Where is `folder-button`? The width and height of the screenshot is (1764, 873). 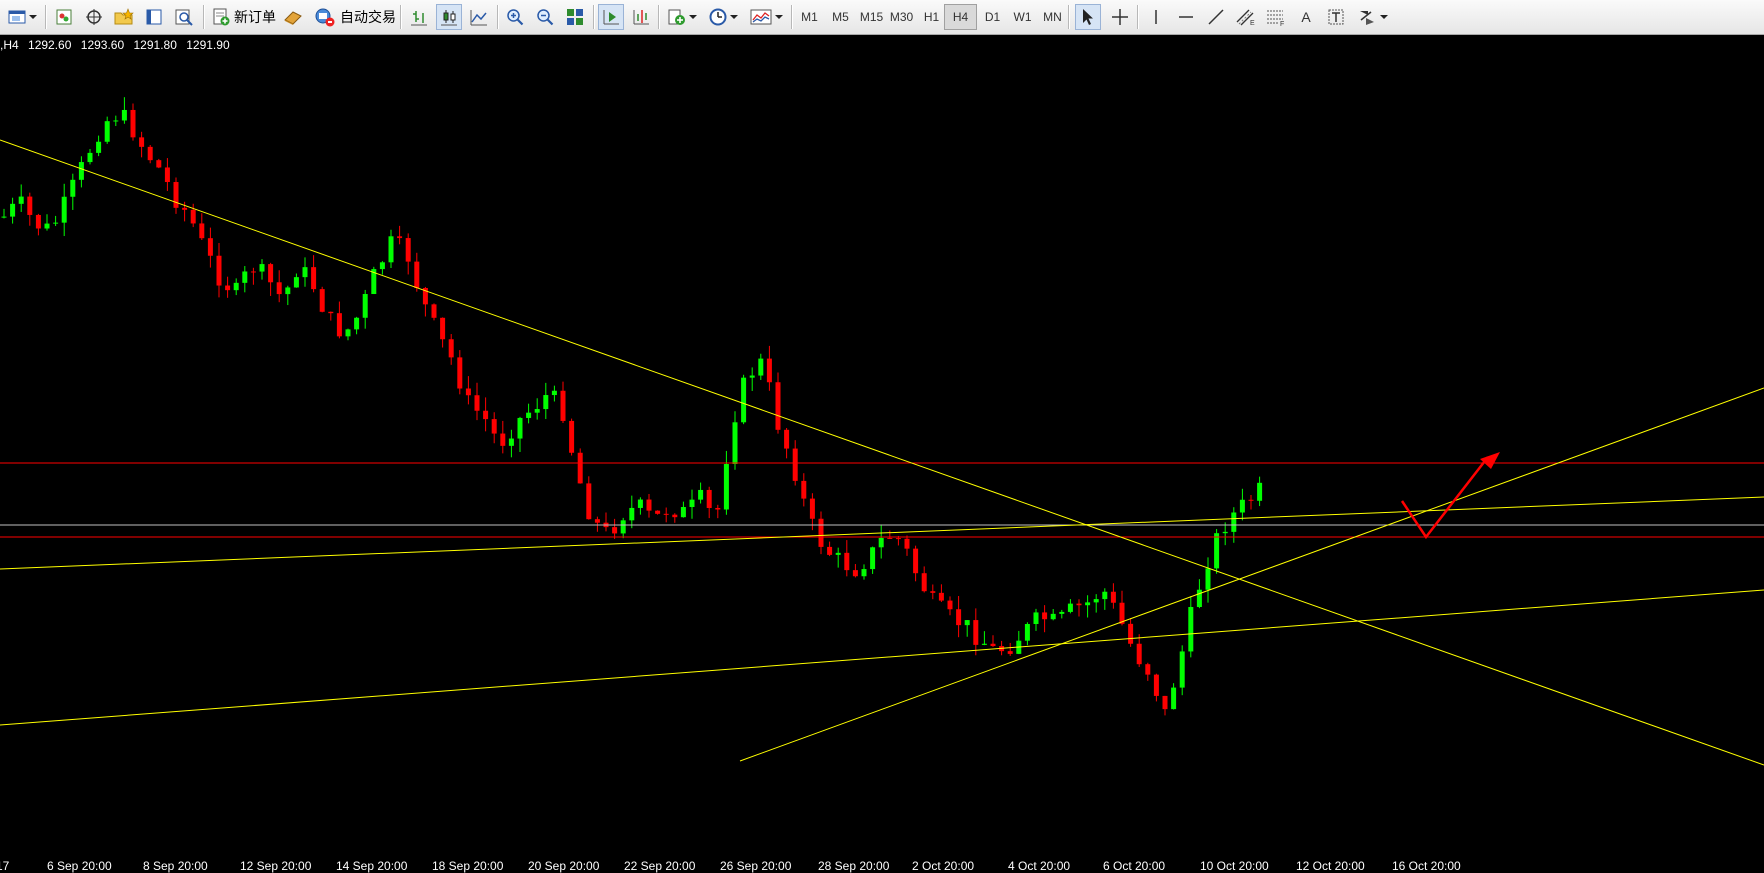
folder-button is located at coordinates (124, 17).